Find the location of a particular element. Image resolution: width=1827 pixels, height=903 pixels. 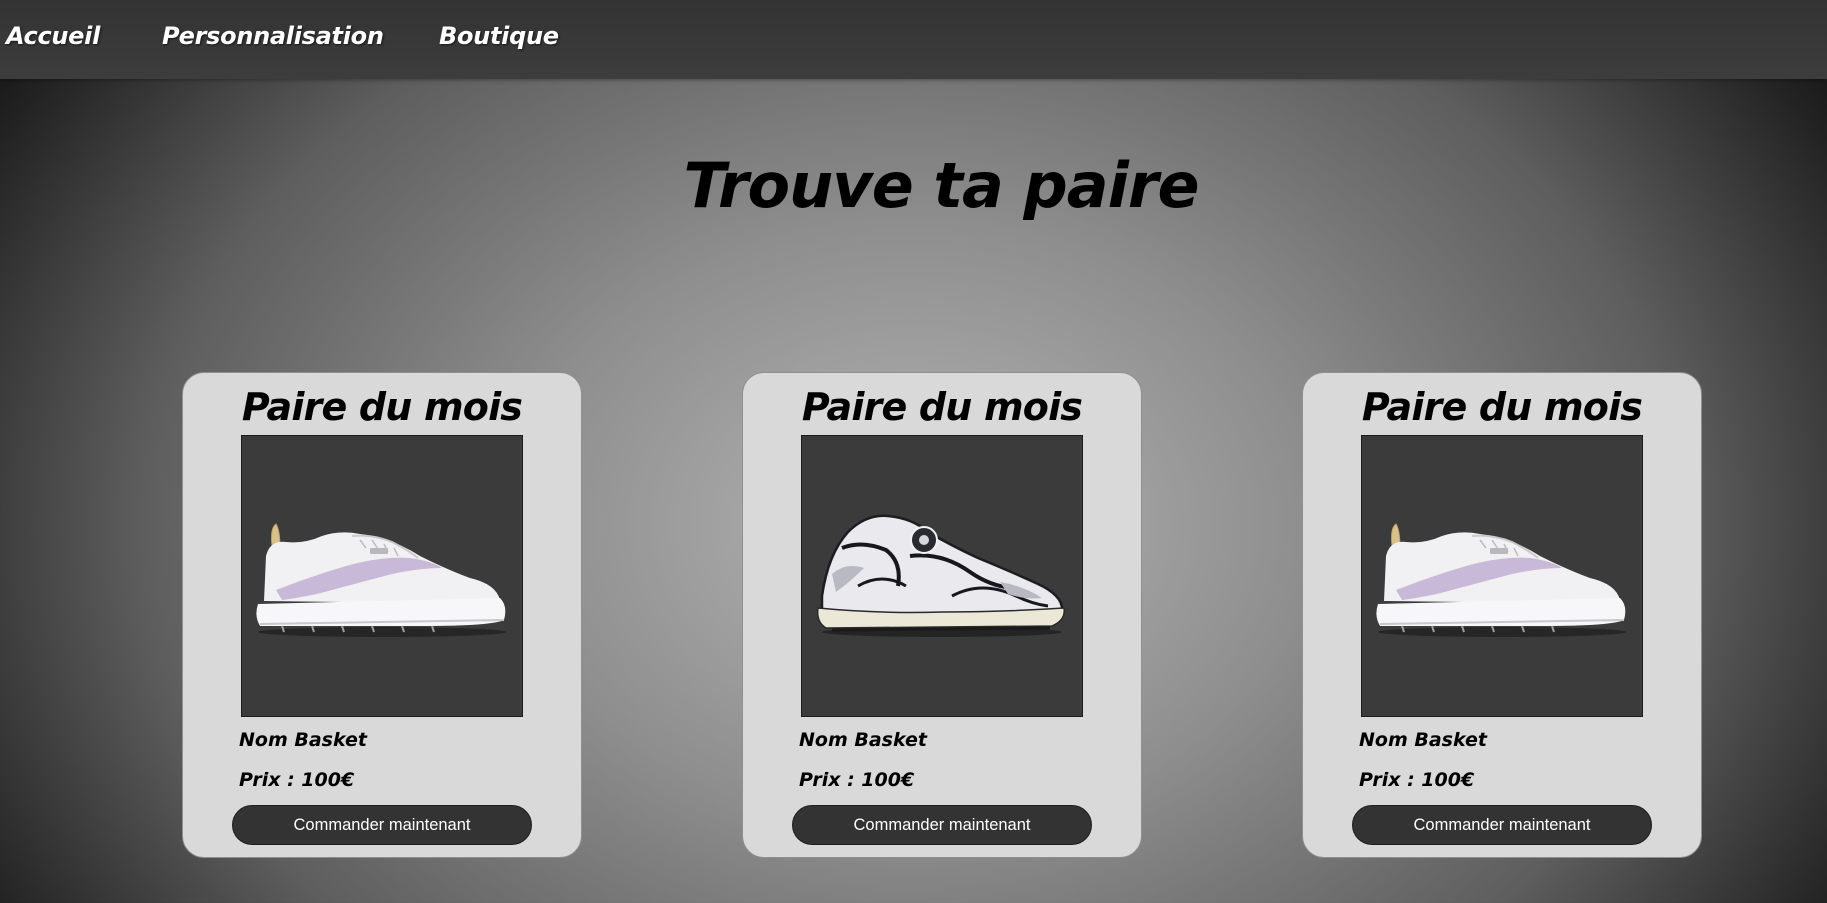

top-navbar: Accueil Personnalisation Boutique is located at coordinates (913, 39).